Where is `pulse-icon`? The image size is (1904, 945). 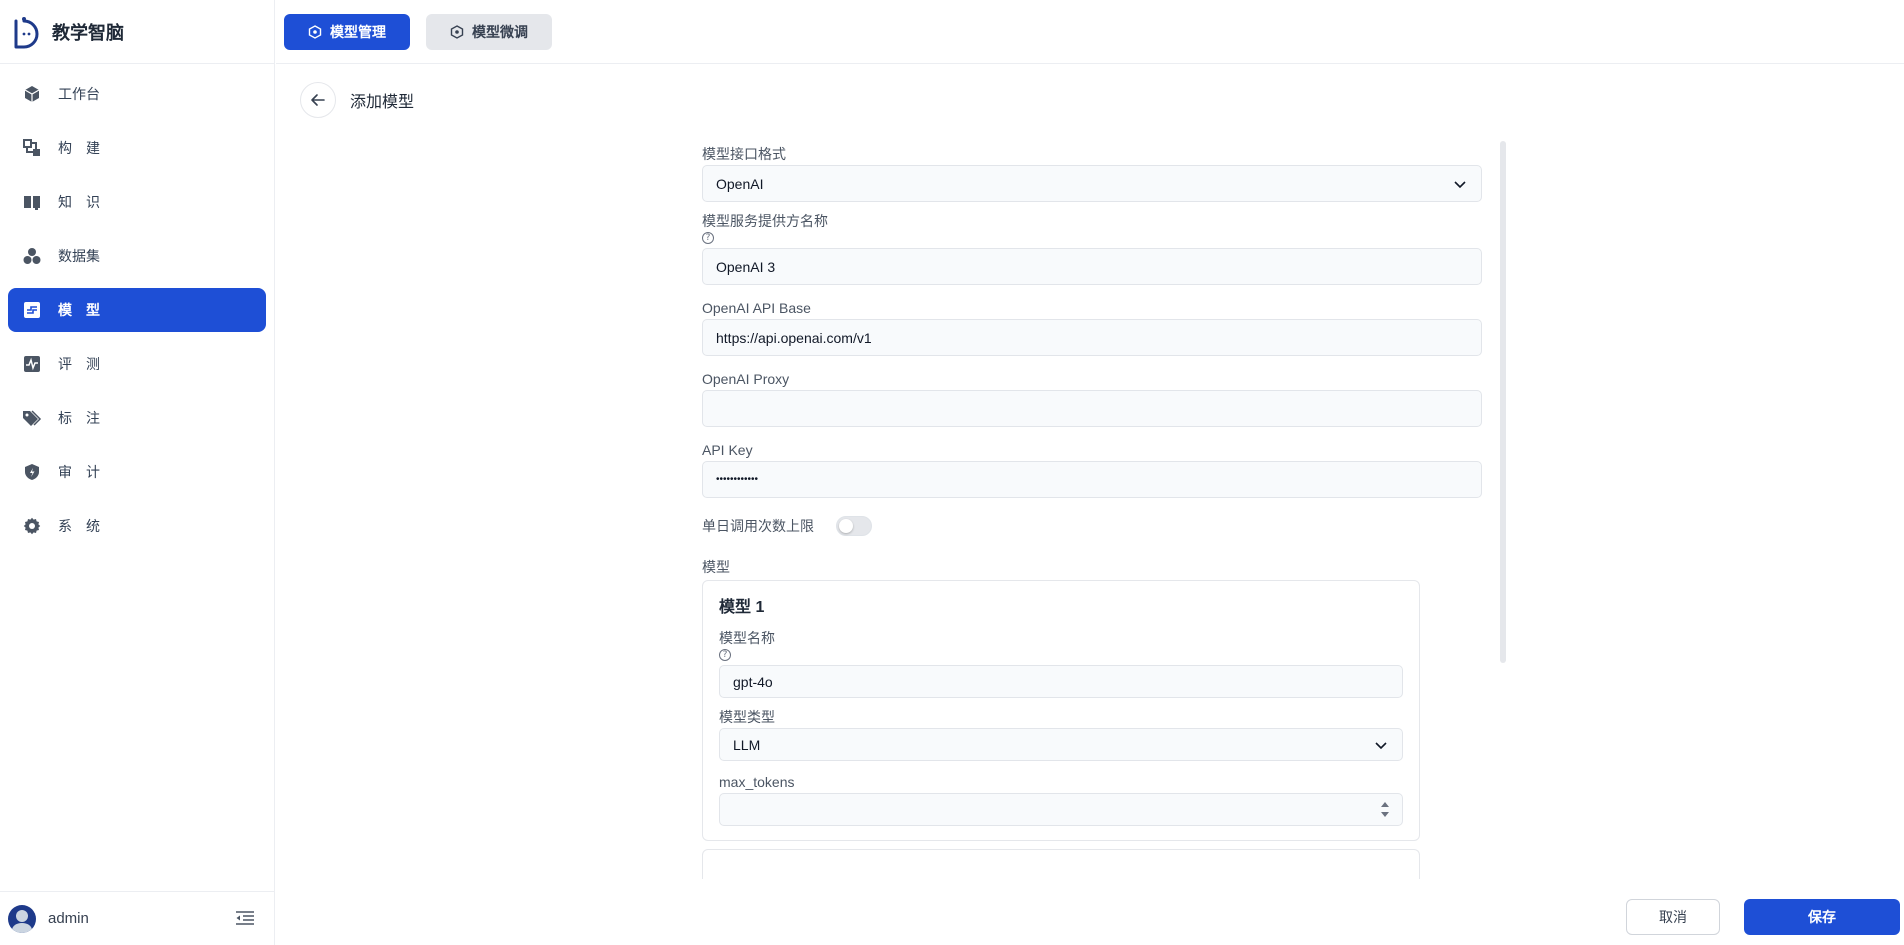
pulse-icon is located at coordinates (32, 364).